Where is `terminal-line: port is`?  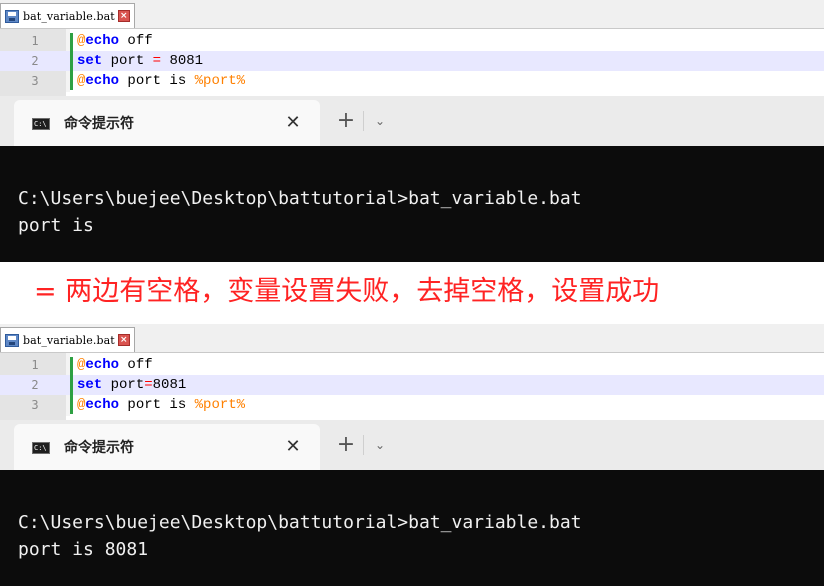 terminal-line: port is is located at coordinates (56, 225).